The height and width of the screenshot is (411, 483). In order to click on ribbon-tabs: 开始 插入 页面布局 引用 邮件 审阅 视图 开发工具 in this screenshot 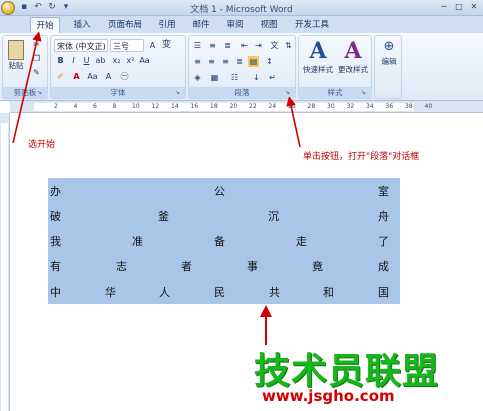, I will do `click(241, 24)`.